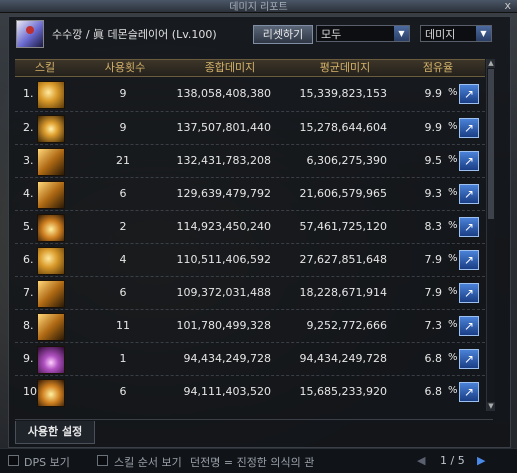 The height and width of the screenshot is (473, 517). What do you see at coordinates (433, 292) in the screenshot?
I see `row-share: 7.9` at bounding box center [433, 292].